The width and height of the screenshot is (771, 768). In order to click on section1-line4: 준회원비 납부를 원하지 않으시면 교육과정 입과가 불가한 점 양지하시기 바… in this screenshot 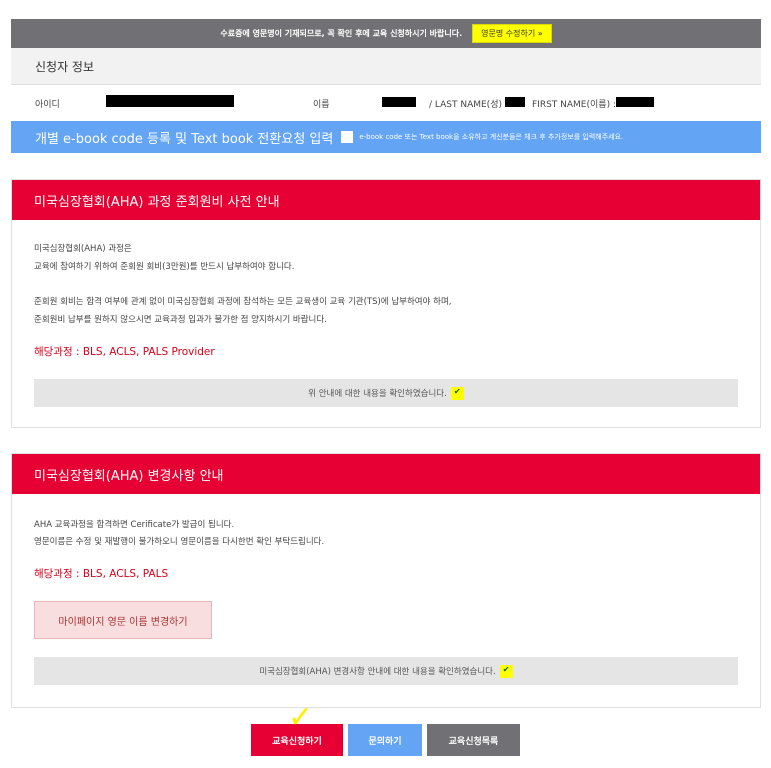, I will do `click(180, 320)`.